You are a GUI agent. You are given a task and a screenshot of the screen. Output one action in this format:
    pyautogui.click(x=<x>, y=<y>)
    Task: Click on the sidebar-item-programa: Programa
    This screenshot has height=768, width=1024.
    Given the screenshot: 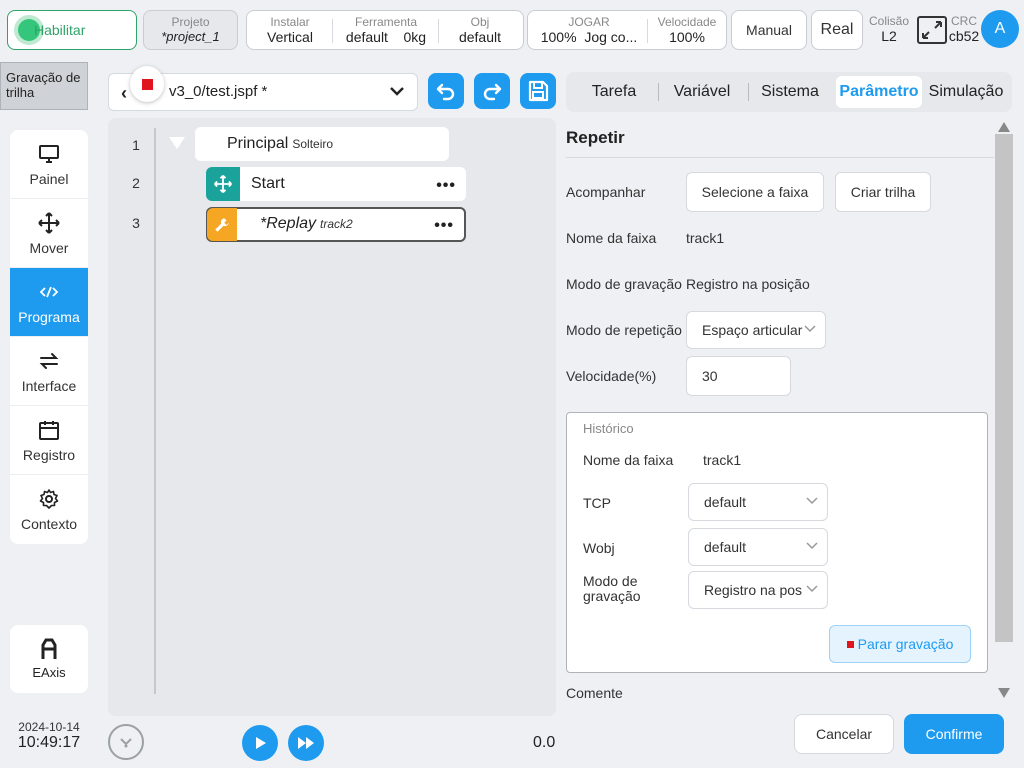 What is the action you would take?
    pyautogui.click(x=49, y=302)
    